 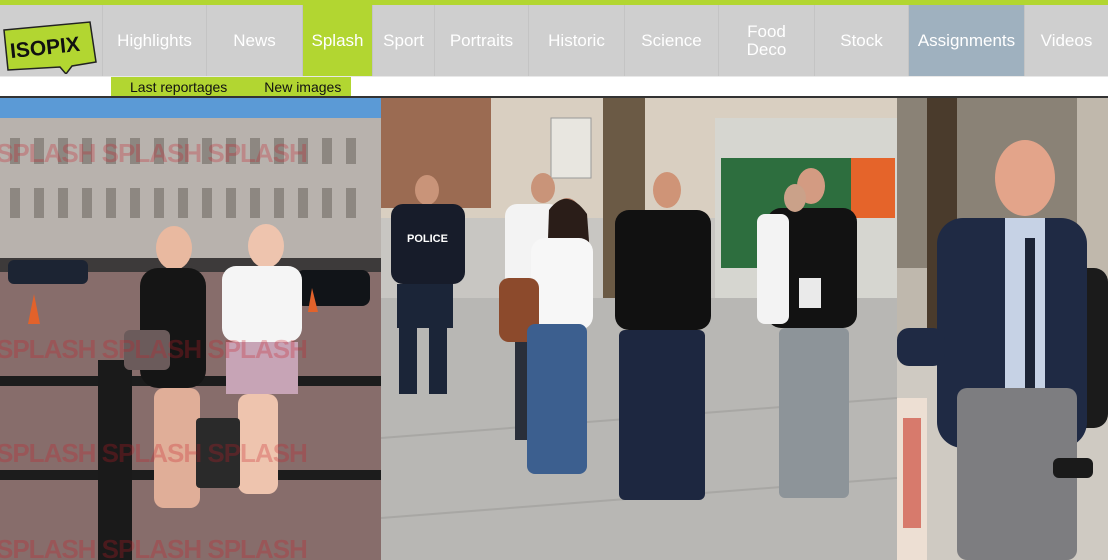 What do you see at coordinates (302, 87) in the screenshot?
I see `subnav-new-images: New images` at bounding box center [302, 87].